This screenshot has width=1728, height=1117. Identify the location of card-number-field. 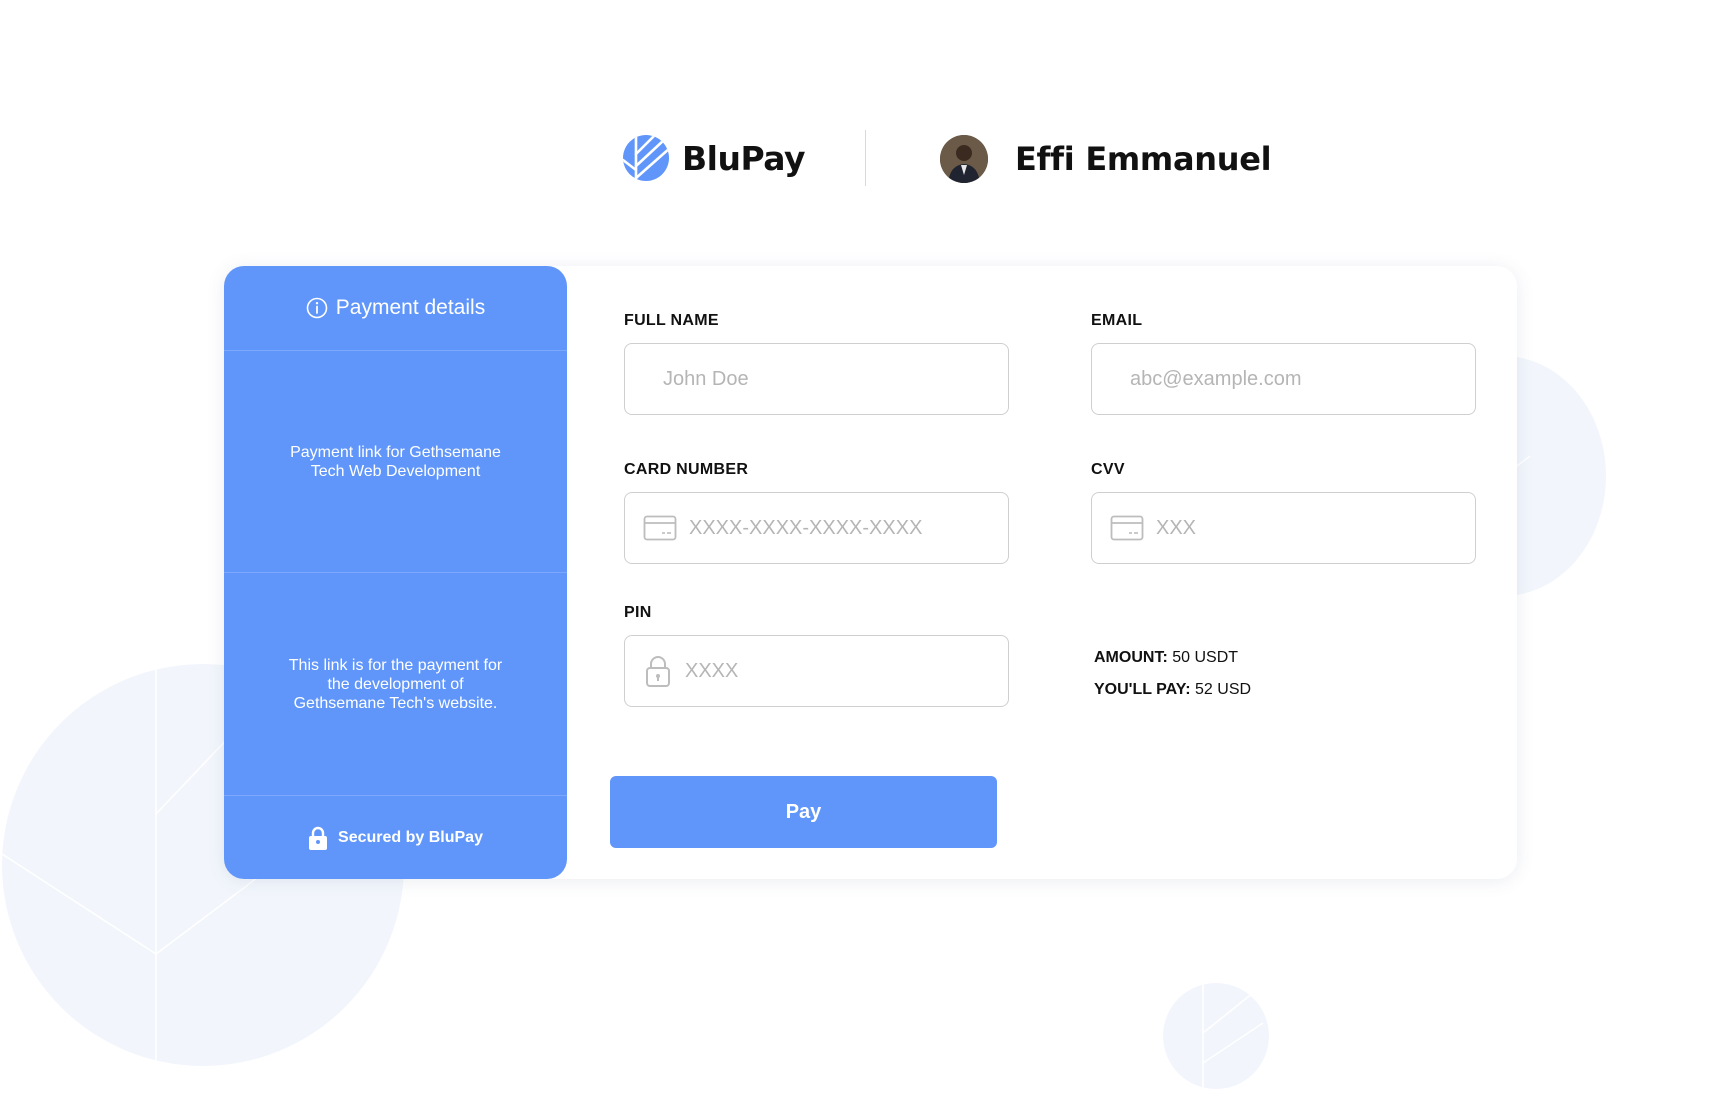
(816, 528).